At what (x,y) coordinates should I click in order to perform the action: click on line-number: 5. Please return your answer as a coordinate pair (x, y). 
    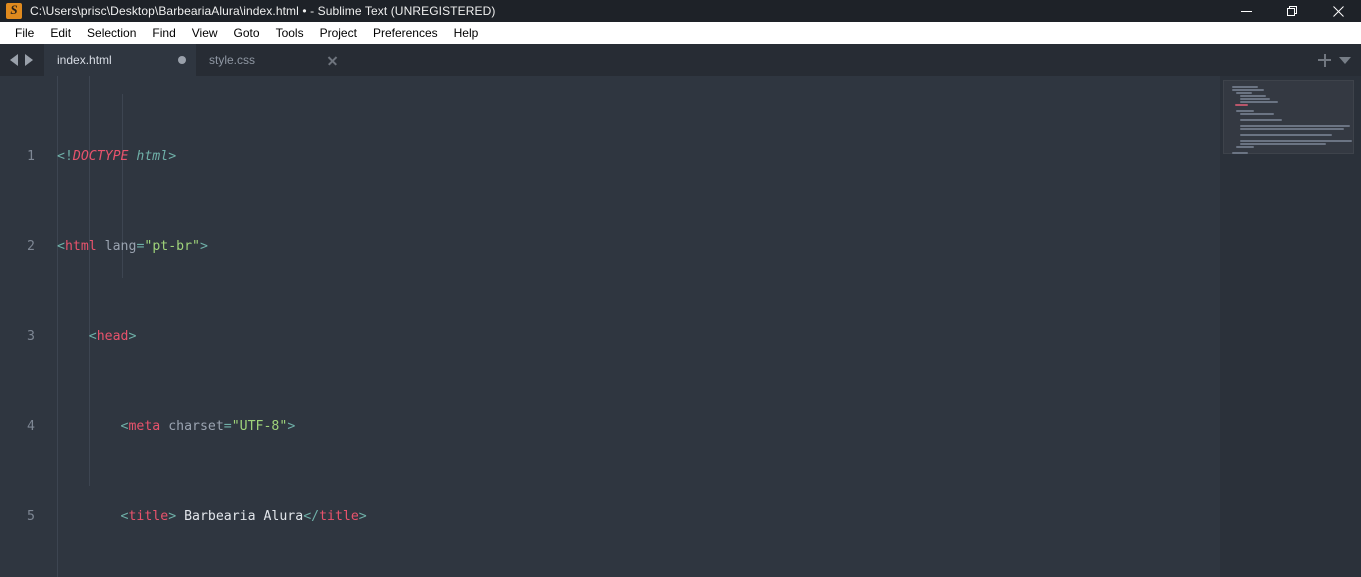
    Looking at the image, I should click on (31, 516).